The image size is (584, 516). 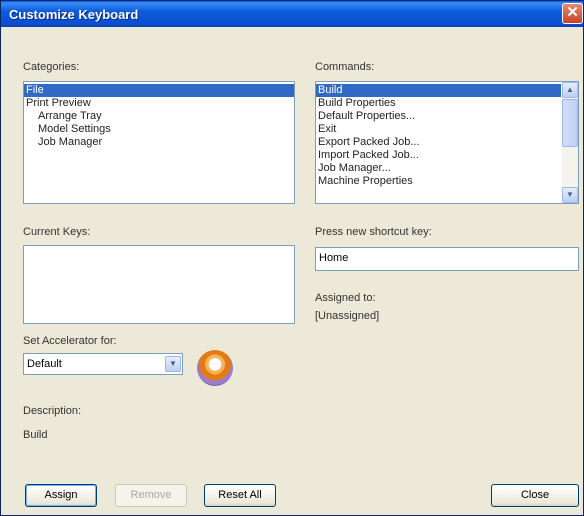 What do you see at coordinates (535, 495) in the screenshot?
I see `close-button: Close` at bounding box center [535, 495].